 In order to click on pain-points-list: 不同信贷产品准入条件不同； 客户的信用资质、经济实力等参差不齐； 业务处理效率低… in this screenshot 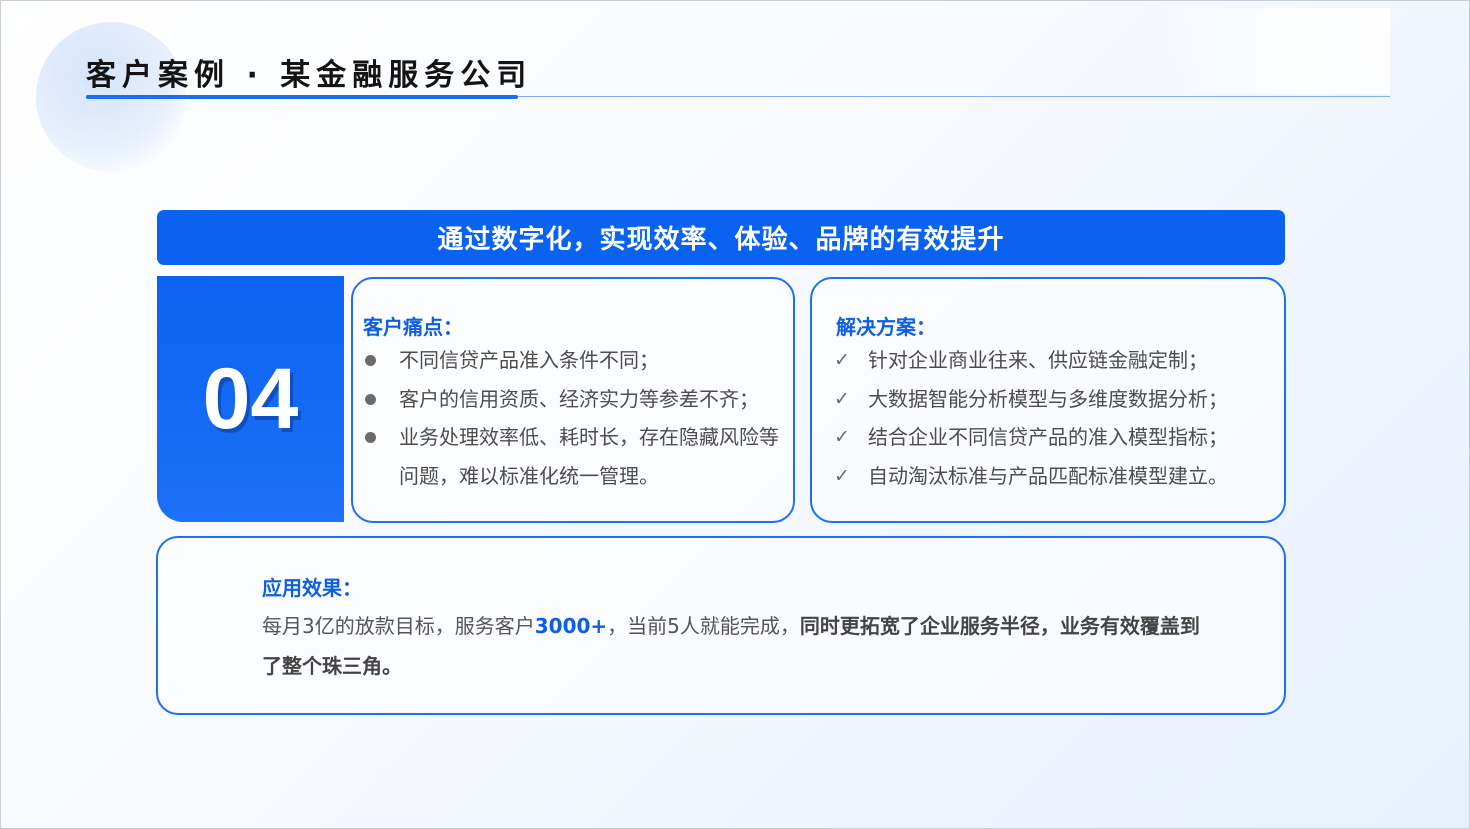, I will do `click(577, 418)`.